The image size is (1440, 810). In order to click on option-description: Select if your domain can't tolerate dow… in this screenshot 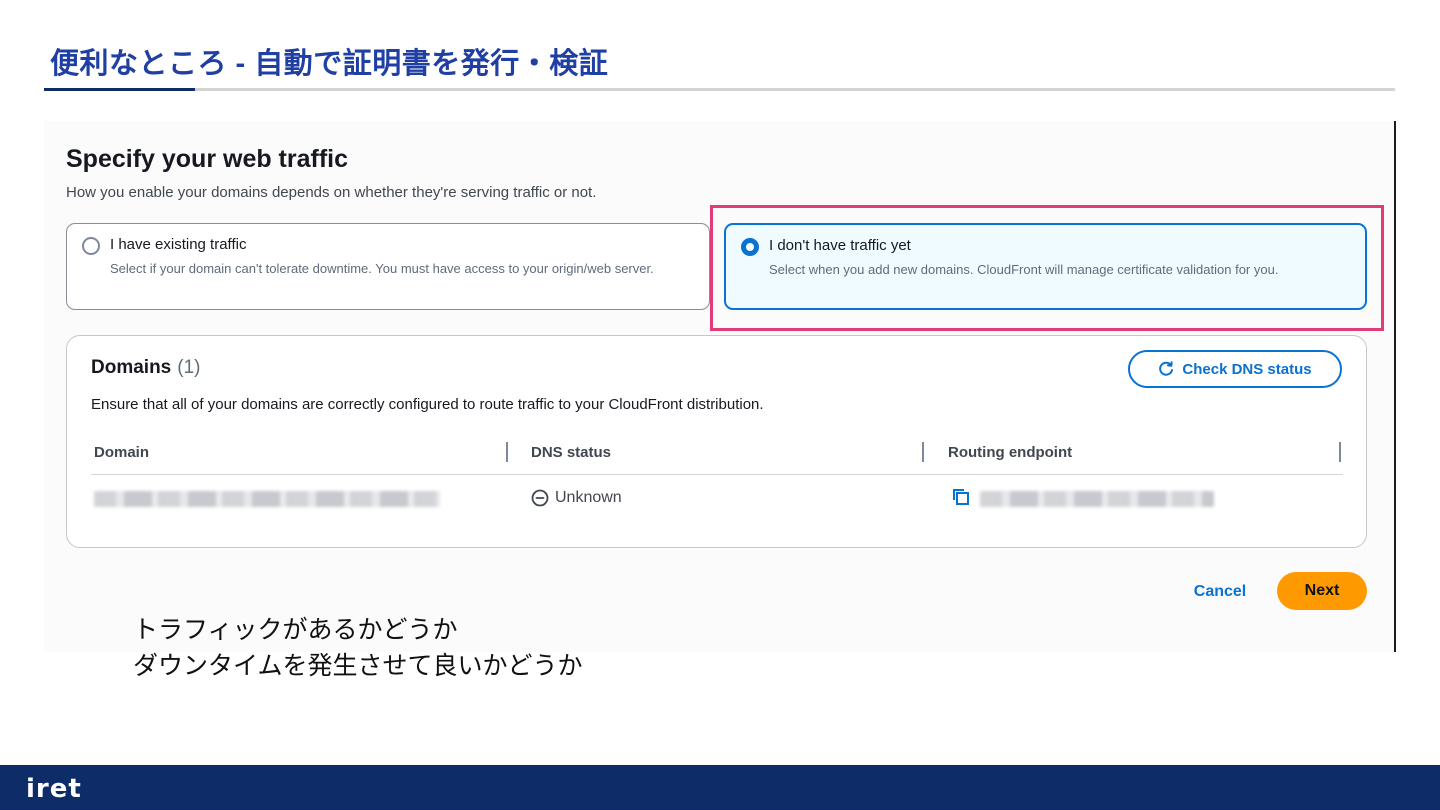, I will do `click(382, 268)`.